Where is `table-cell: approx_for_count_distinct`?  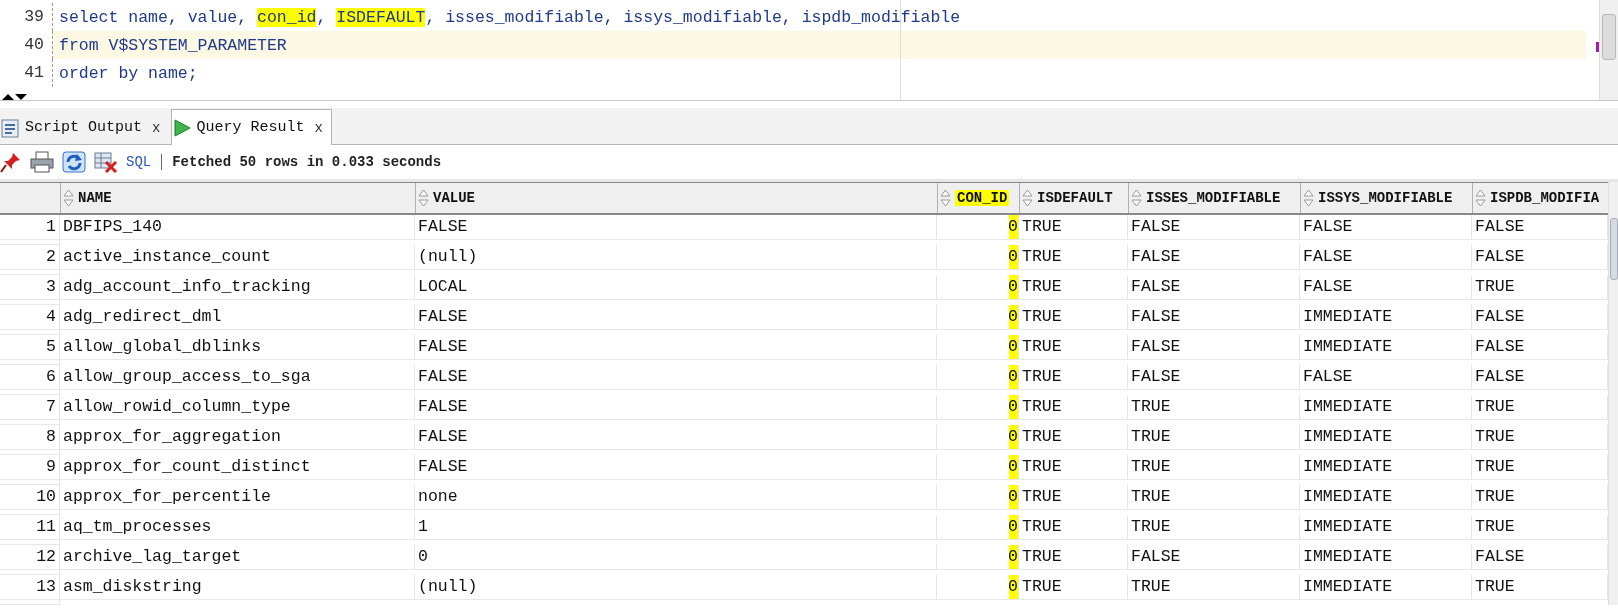 table-cell: approx_for_count_distinct is located at coordinates (237, 467).